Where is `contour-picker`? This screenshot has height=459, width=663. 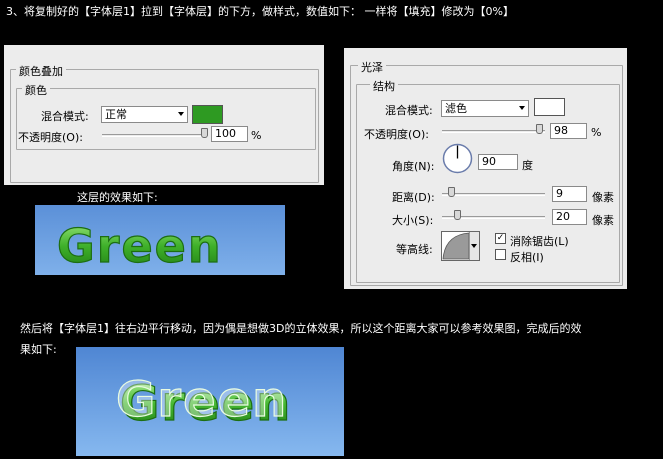
contour-picker is located at coordinates (460, 246).